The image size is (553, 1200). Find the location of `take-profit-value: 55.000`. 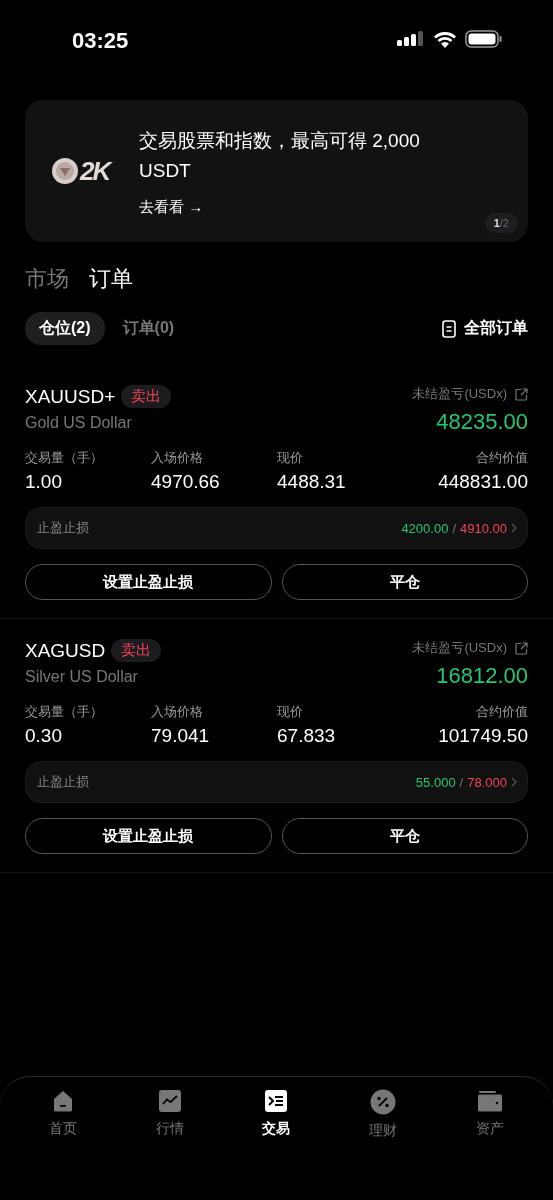

take-profit-value: 55.000 is located at coordinates (435, 782).